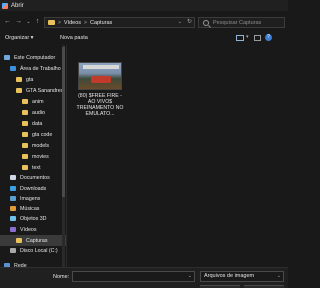 The image size is (320, 288). Describe the element at coordinates (7, 22) in the screenshot. I see `back-icon: ←` at that location.